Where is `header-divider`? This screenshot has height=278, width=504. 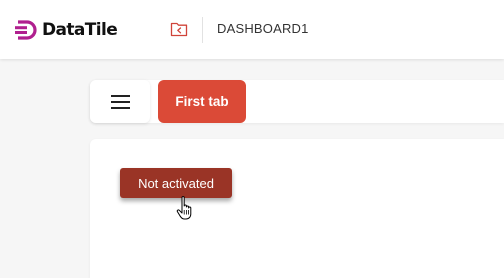 header-divider is located at coordinates (202, 30).